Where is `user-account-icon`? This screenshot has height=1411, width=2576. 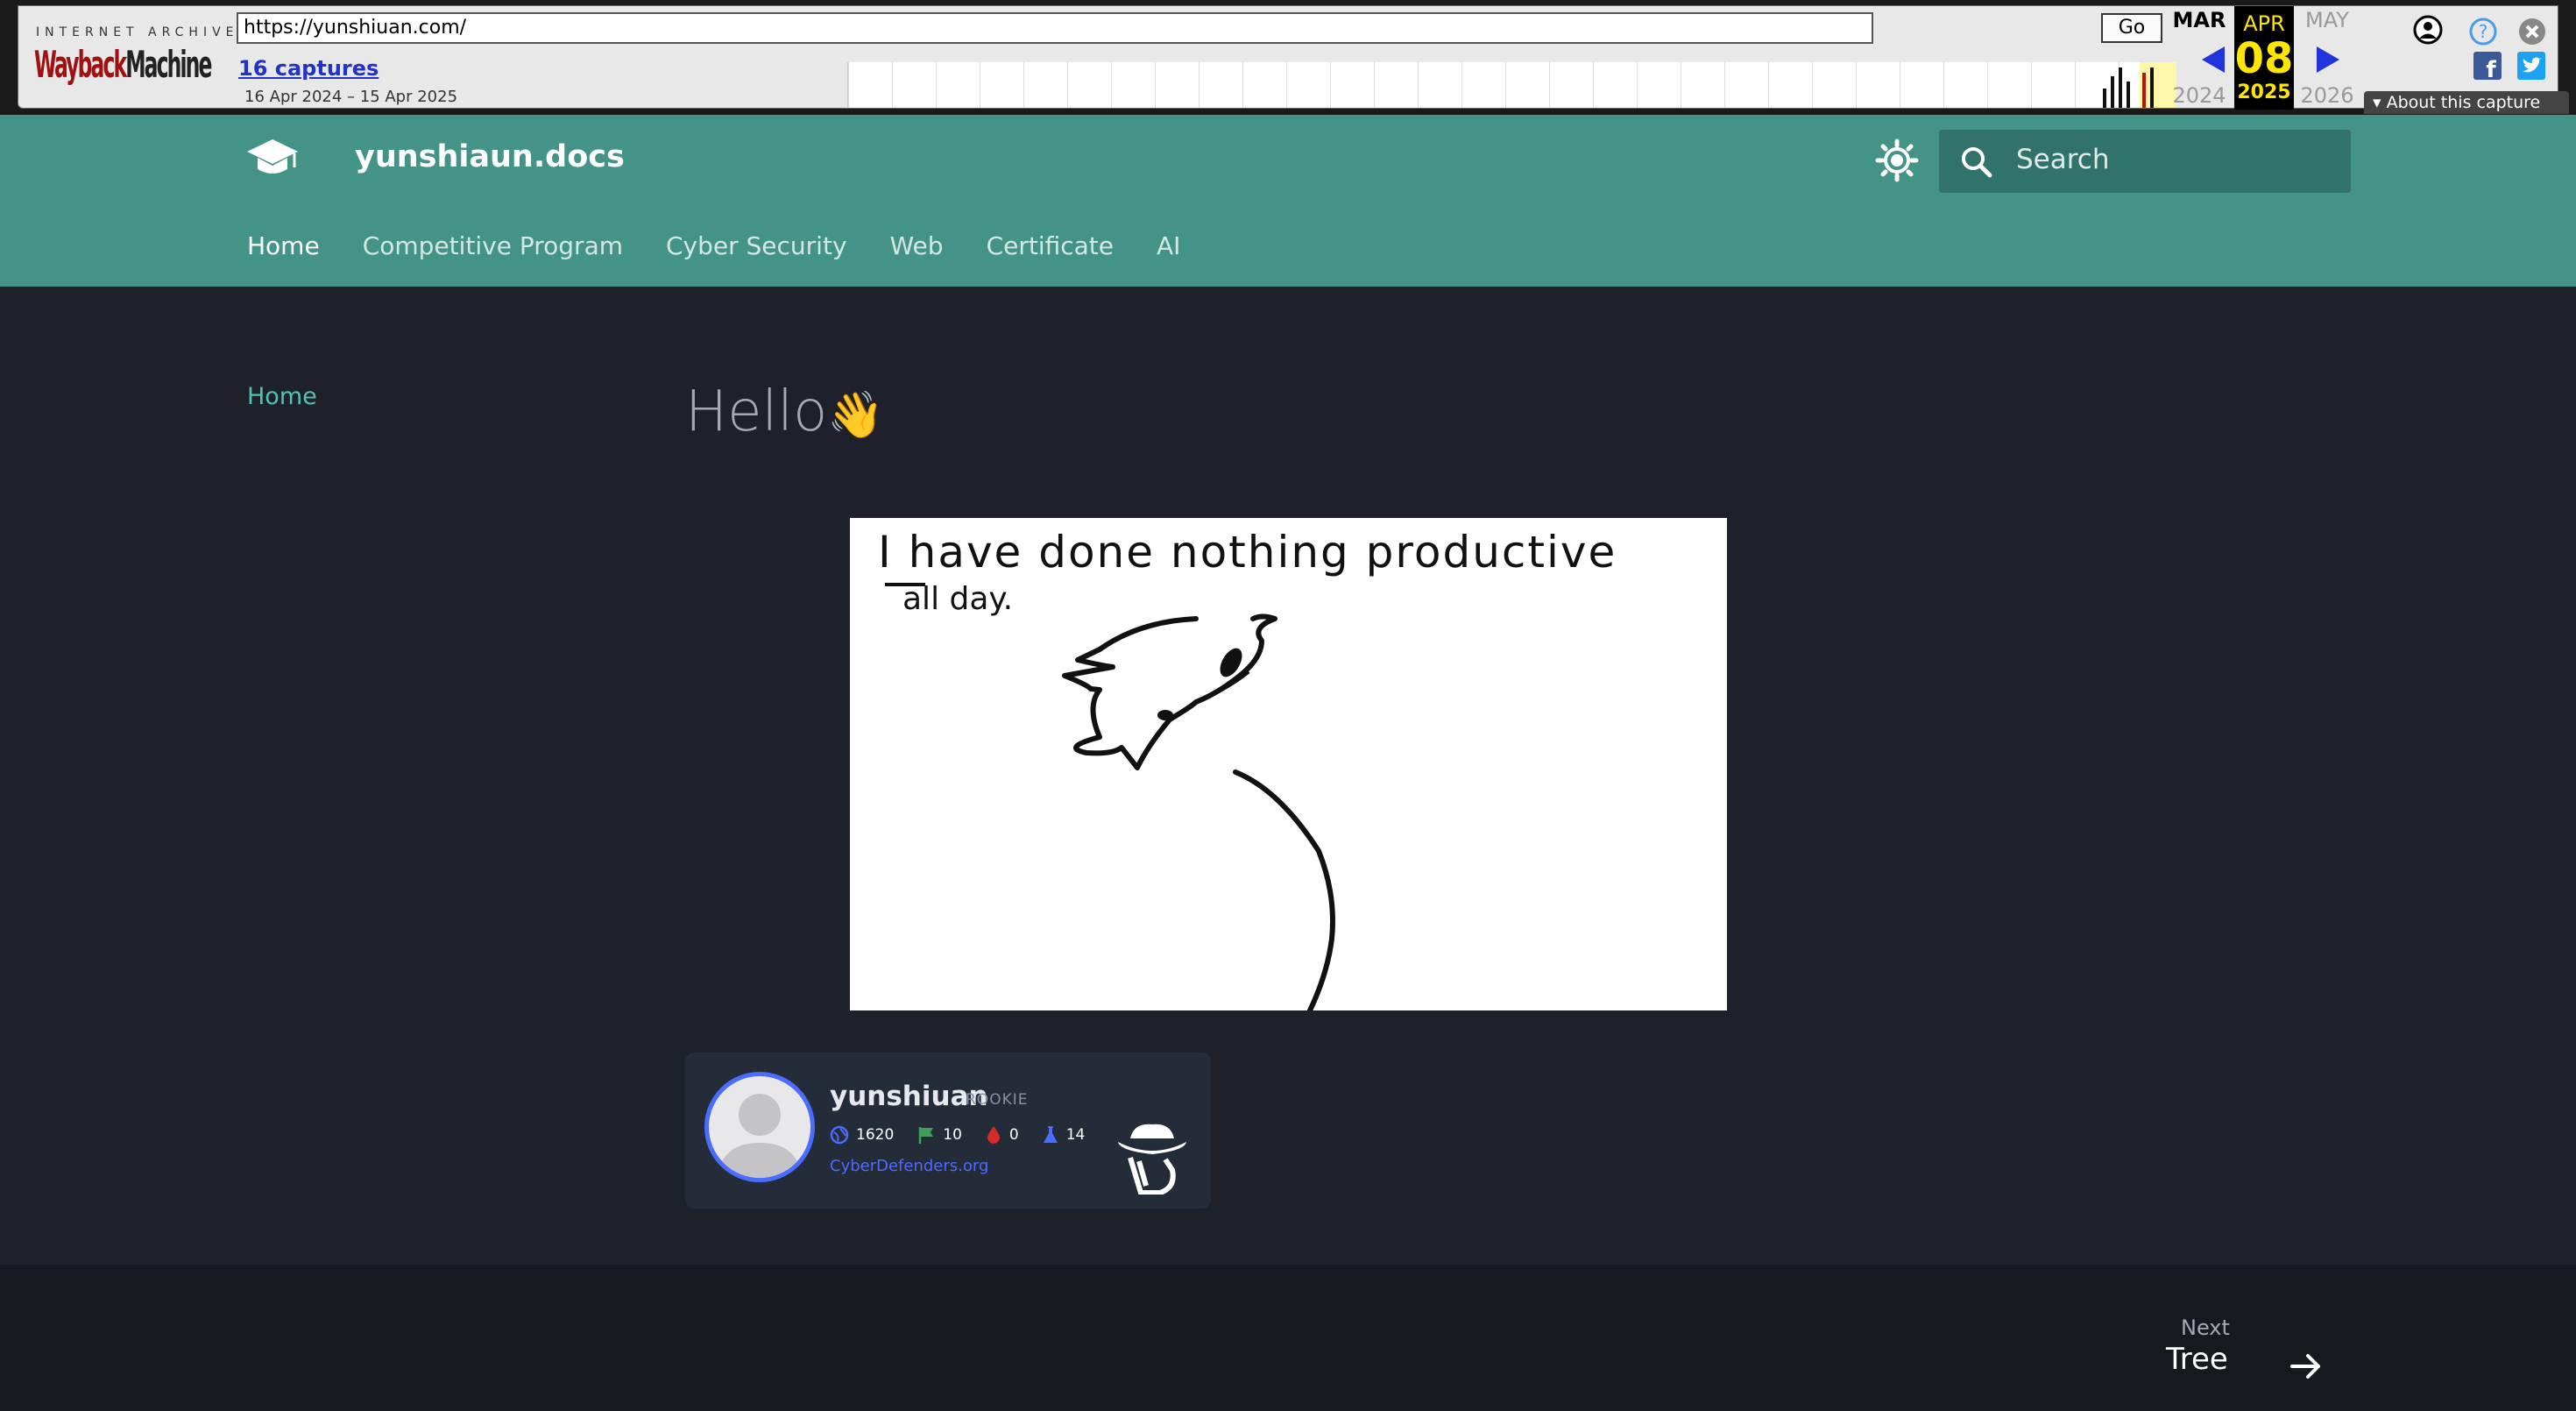
user-account-icon is located at coordinates (2428, 30).